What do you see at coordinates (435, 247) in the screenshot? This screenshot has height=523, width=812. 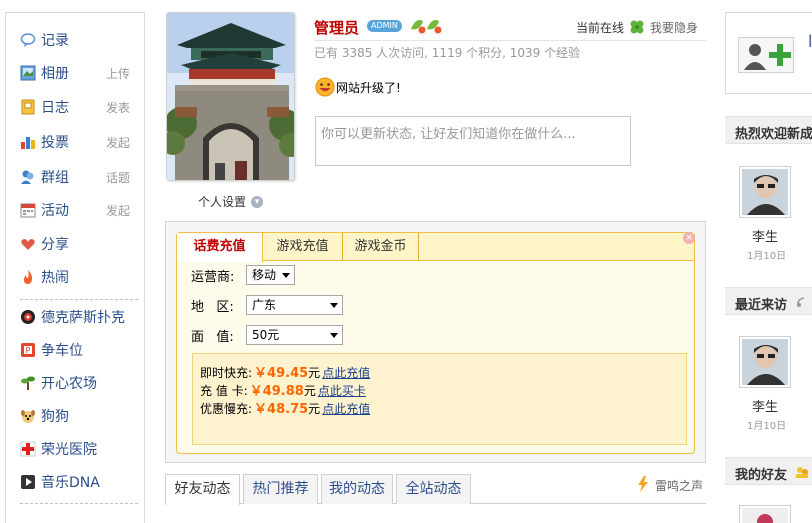 I see `recharge-tab-bar: 话费充值 游戏充值 游戏金币` at bounding box center [435, 247].